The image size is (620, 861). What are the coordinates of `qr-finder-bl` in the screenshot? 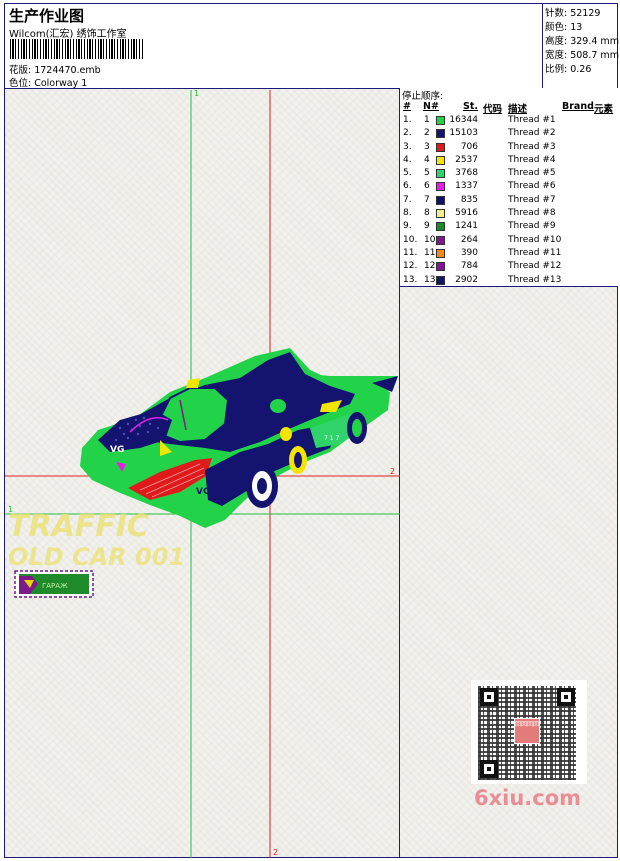 It's located at (489, 769).